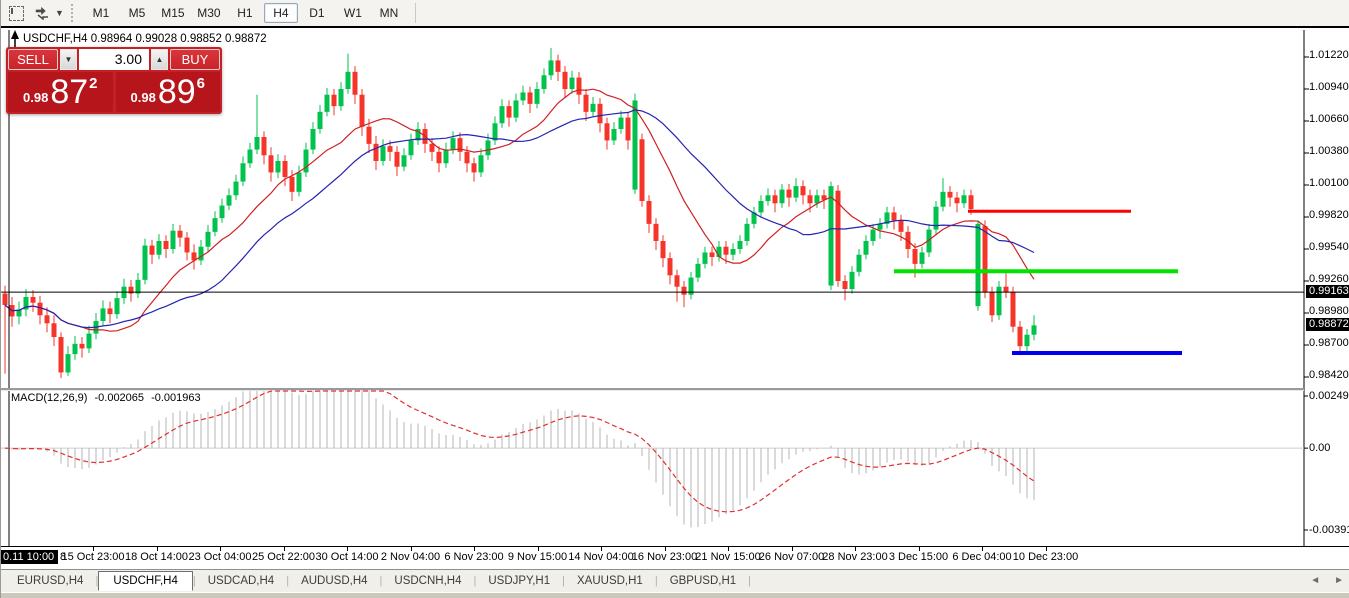 The image size is (1349, 598). Describe the element at coordinates (1329, 151) in the screenshot. I see `price-tick-label: 1.00380` at that location.